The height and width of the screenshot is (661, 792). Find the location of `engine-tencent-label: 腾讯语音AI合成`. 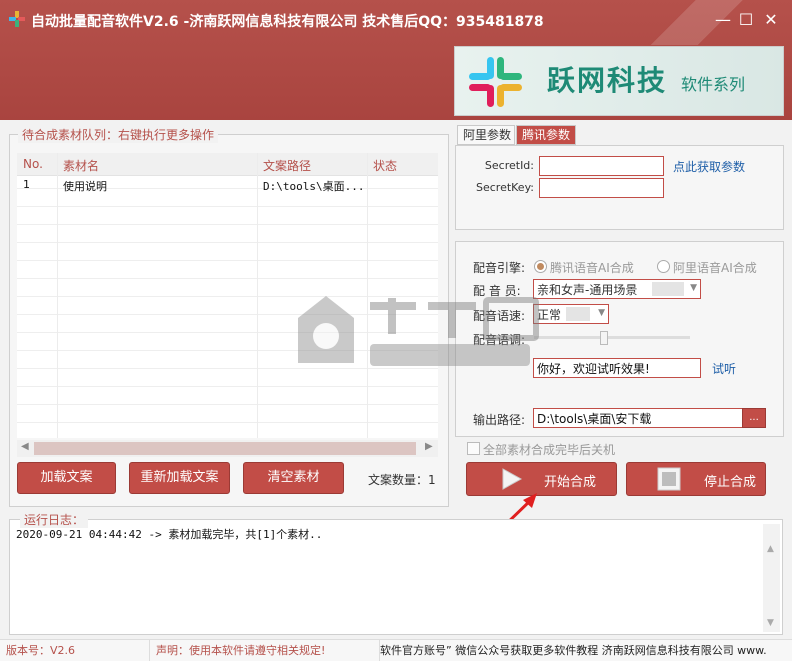

engine-tencent-label: 腾讯语音AI合成 is located at coordinates (592, 267).